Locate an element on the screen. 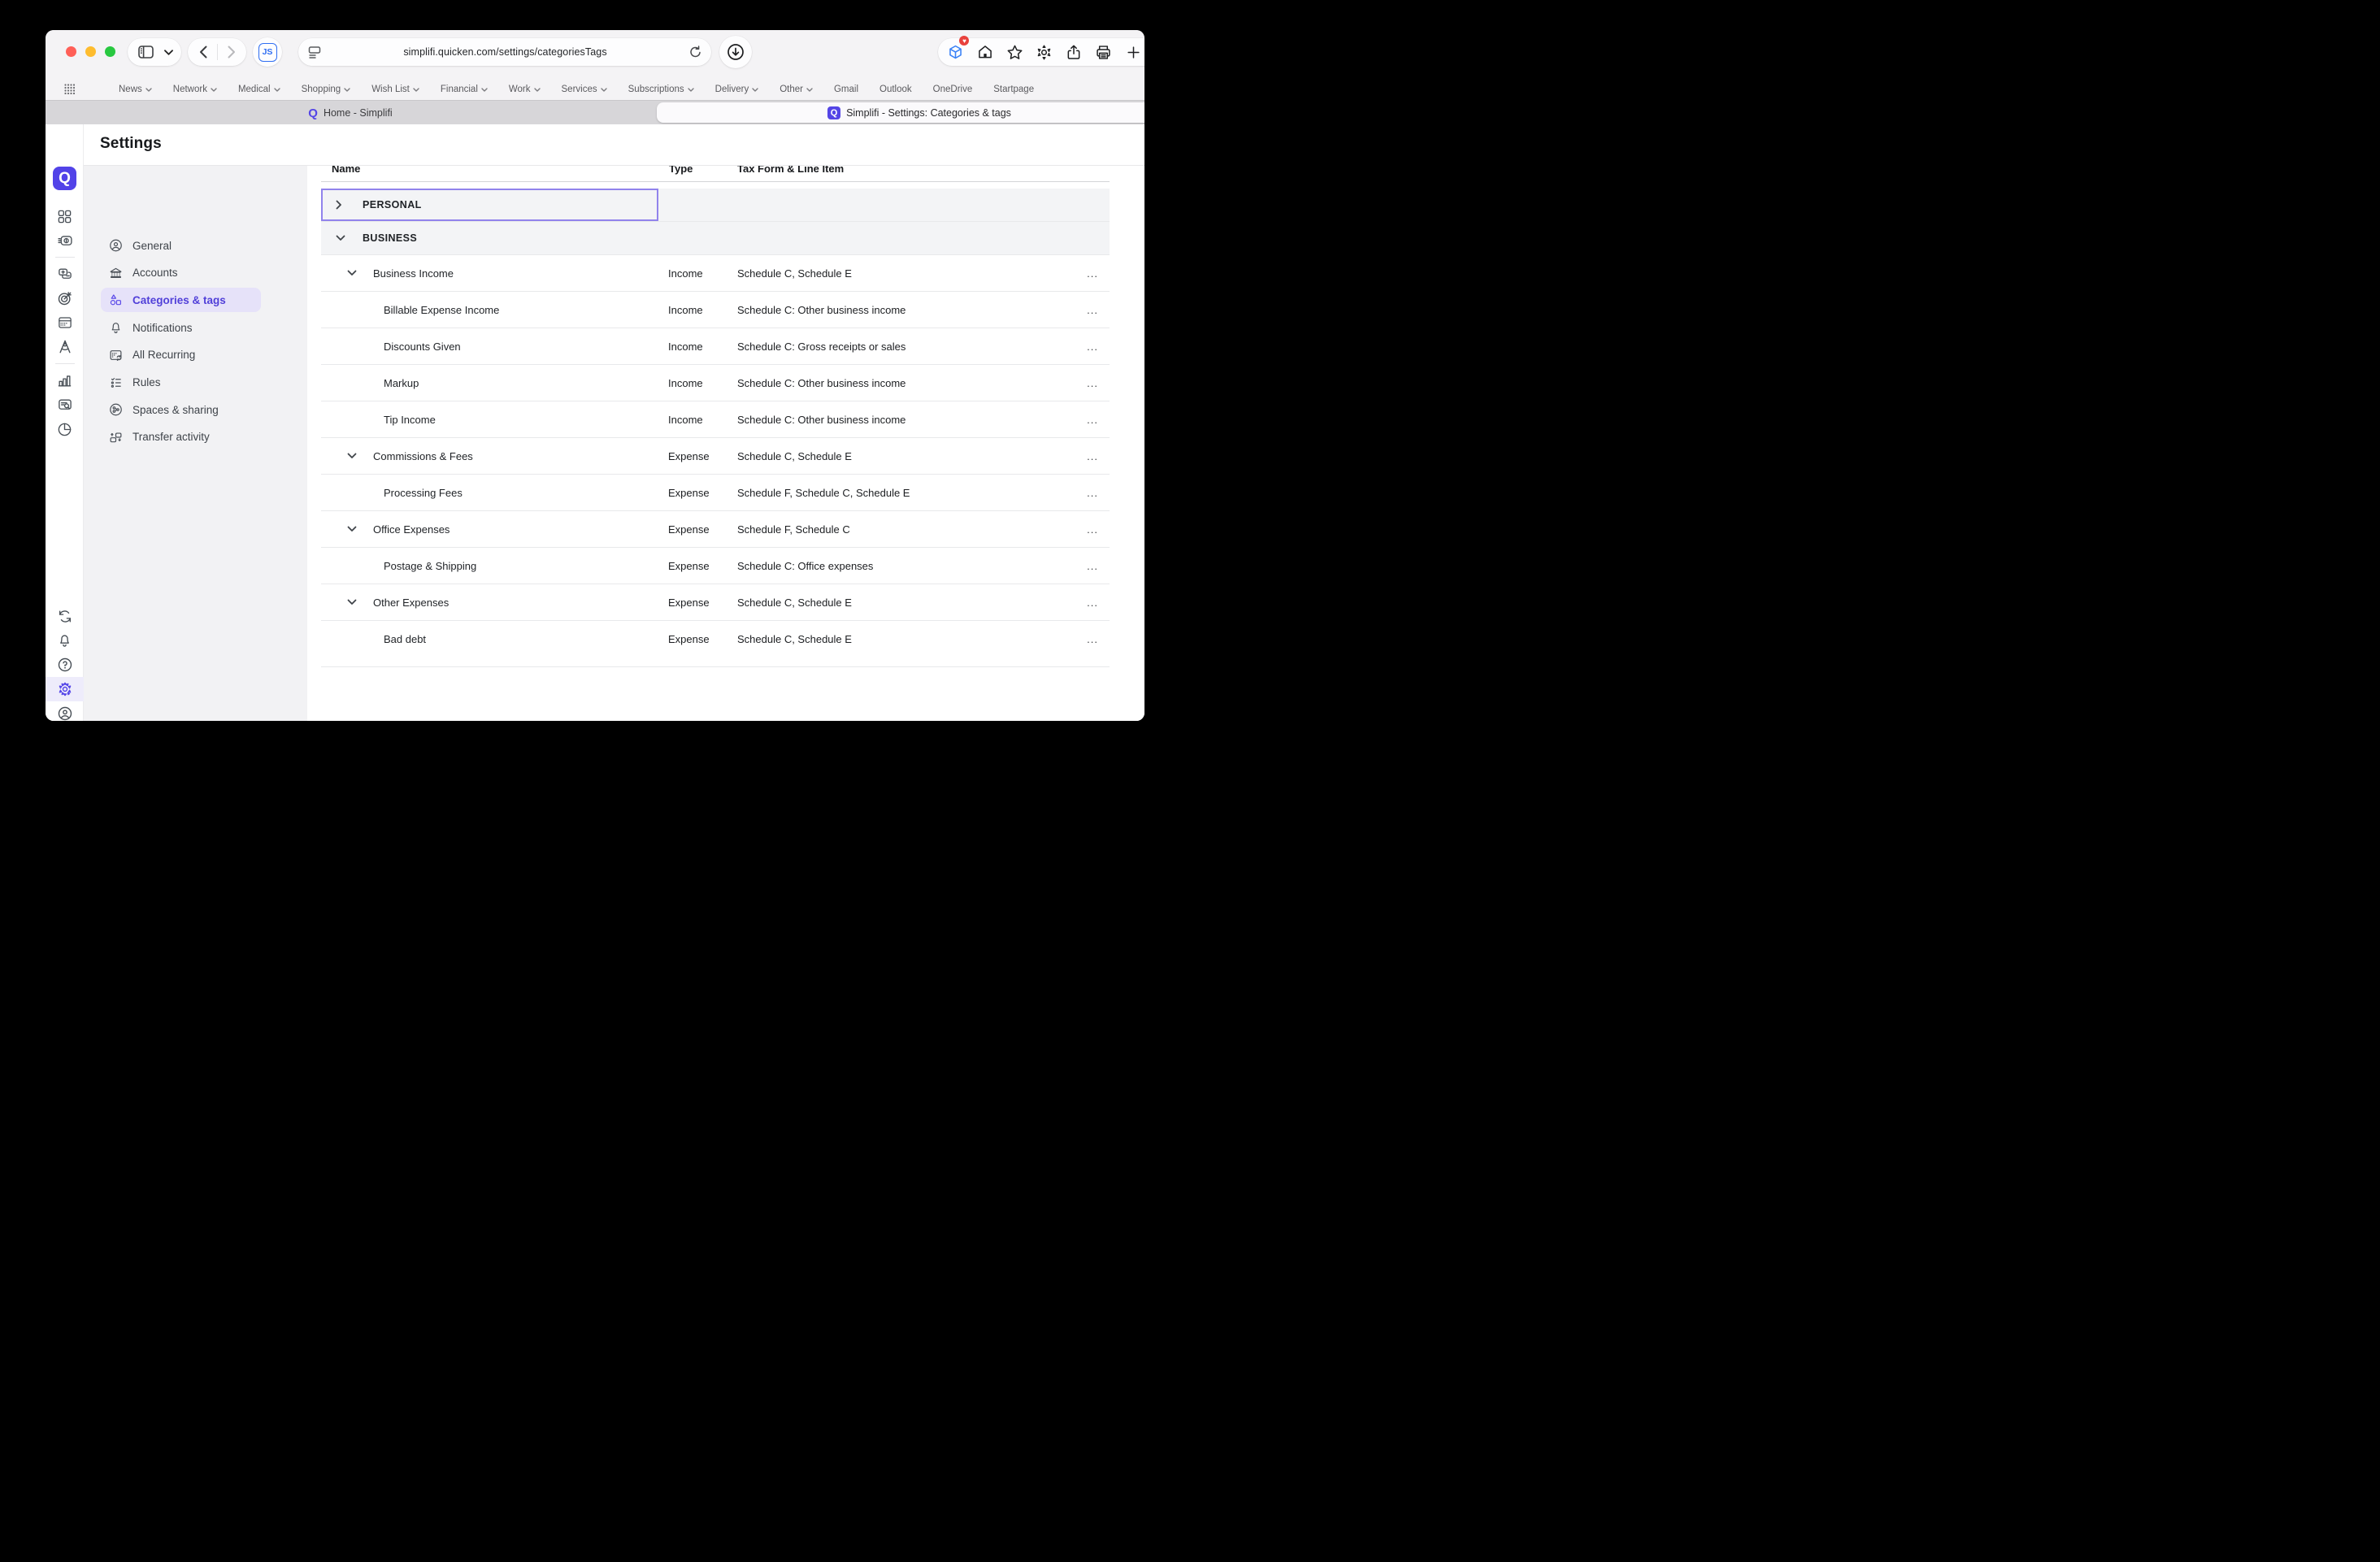 The height and width of the screenshot is (1562, 2380). bell-icon is located at coordinates (65, 640).